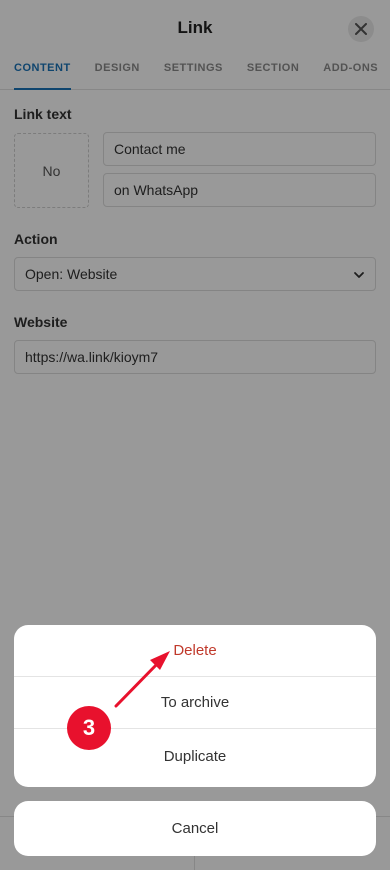  What do you see at coordinates (89, 728) in the screenshot?
I see `step-number-badge: 3` at bounding box center [89, 728].